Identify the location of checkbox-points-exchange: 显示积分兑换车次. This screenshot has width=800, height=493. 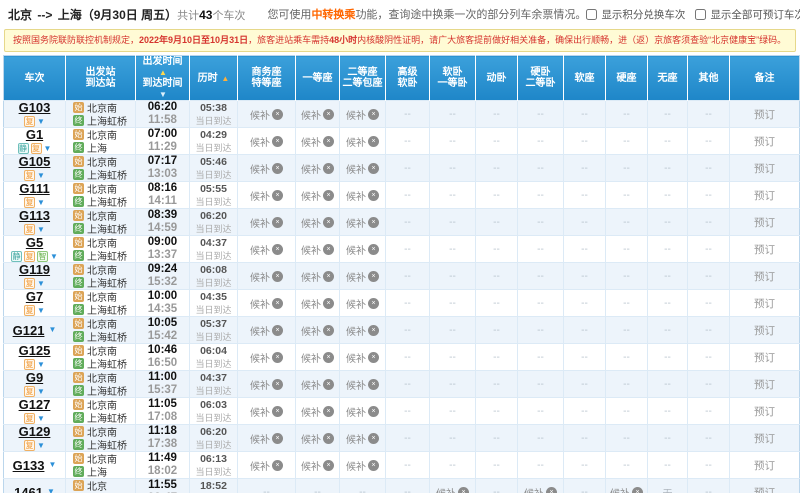
(635, 14).